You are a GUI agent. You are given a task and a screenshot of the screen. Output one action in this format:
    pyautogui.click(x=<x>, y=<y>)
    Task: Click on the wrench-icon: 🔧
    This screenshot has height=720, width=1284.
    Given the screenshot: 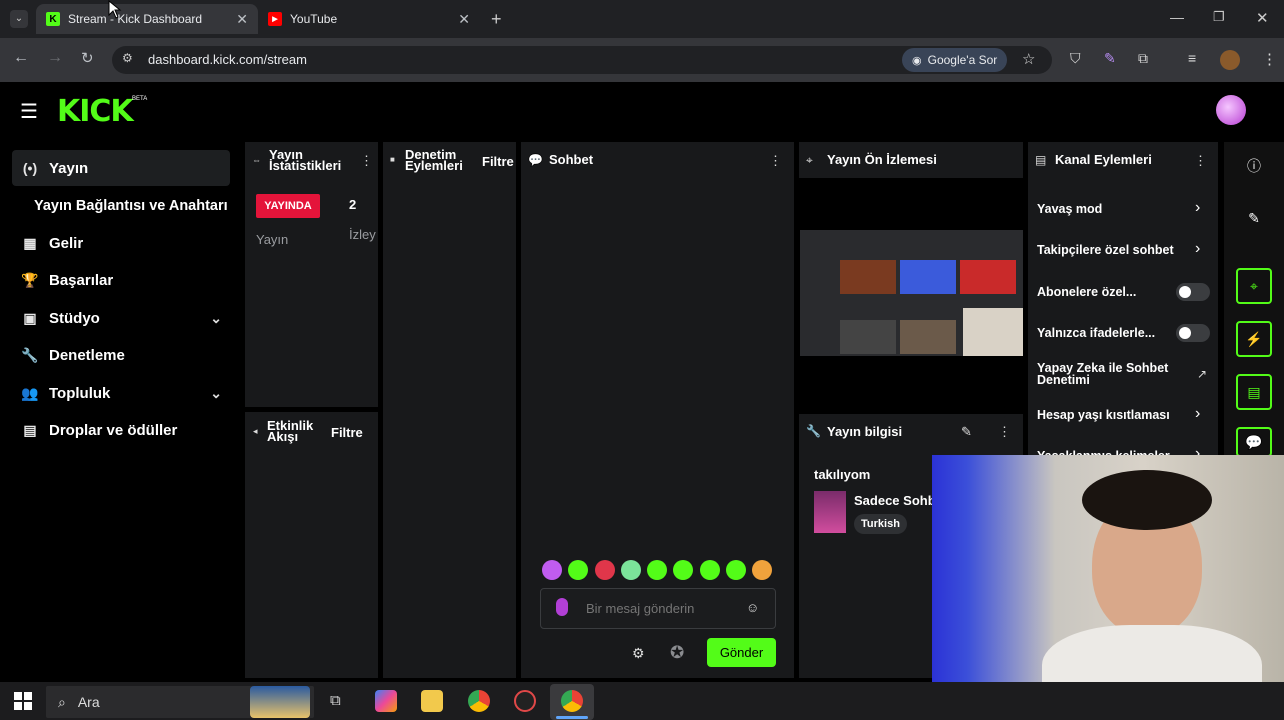 What is the action you would take?
    pyautogui.click(x=30, y=354)
    